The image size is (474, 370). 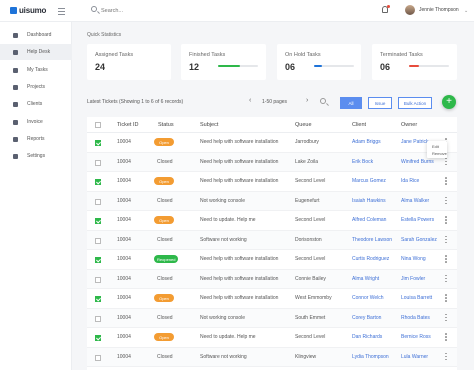 What do you see at coordinates (417, 220) in the screenshot?
I see `owner-link: Estella Powers` at bounding box center [417, 220].